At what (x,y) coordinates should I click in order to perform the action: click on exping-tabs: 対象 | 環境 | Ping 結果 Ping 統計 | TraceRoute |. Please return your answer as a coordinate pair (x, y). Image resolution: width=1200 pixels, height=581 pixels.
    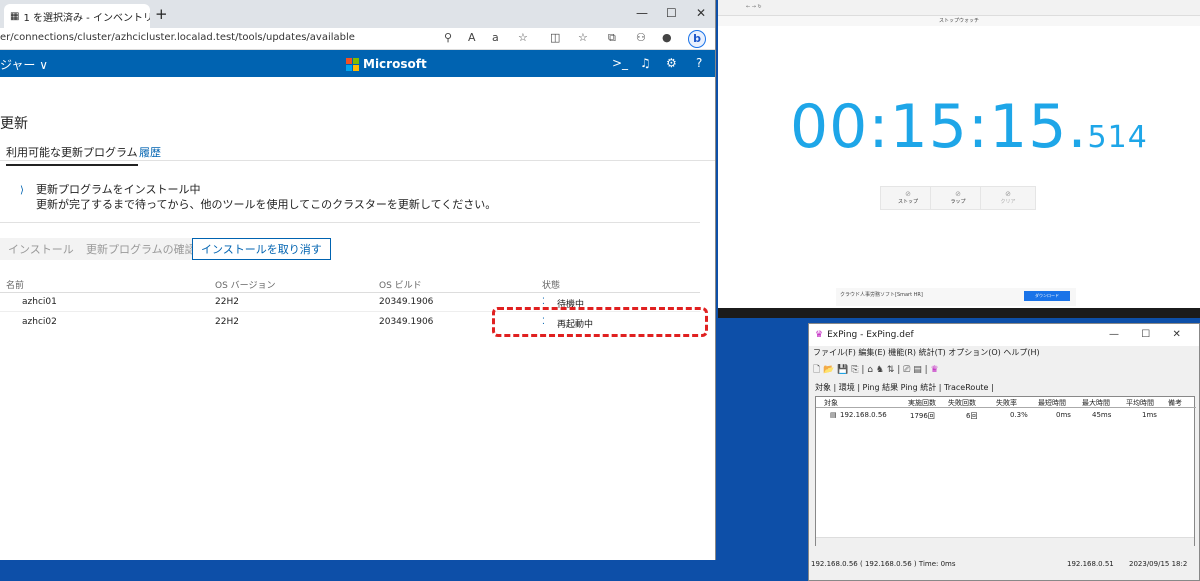
    Looking at the image, I should click on (904, 387).